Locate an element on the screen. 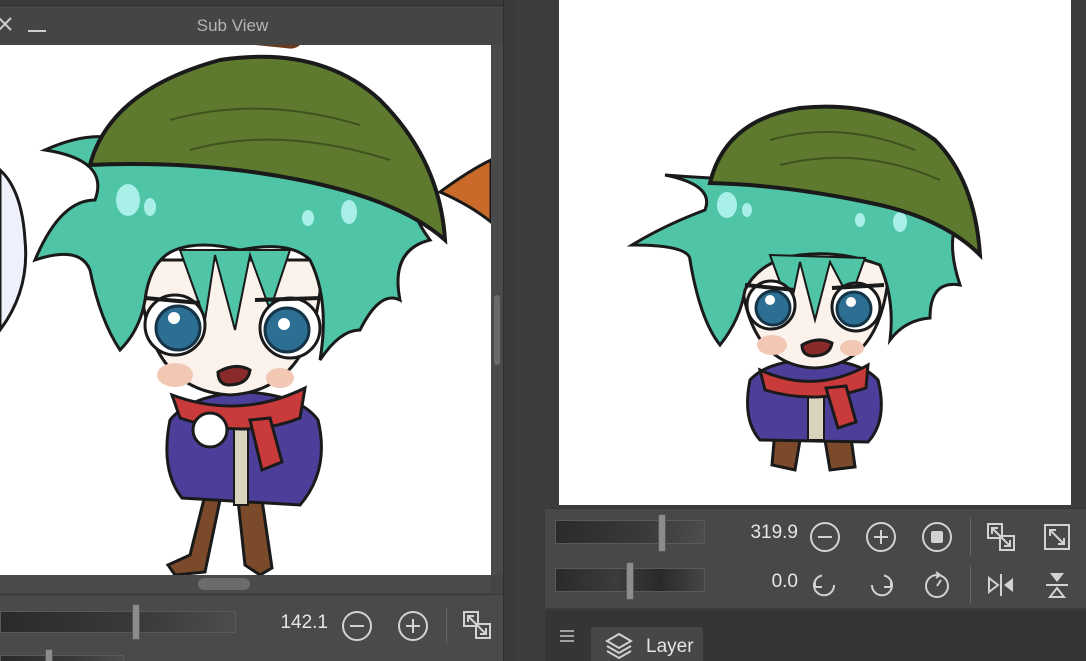  panel-divider is located at coordinates (509, 330).